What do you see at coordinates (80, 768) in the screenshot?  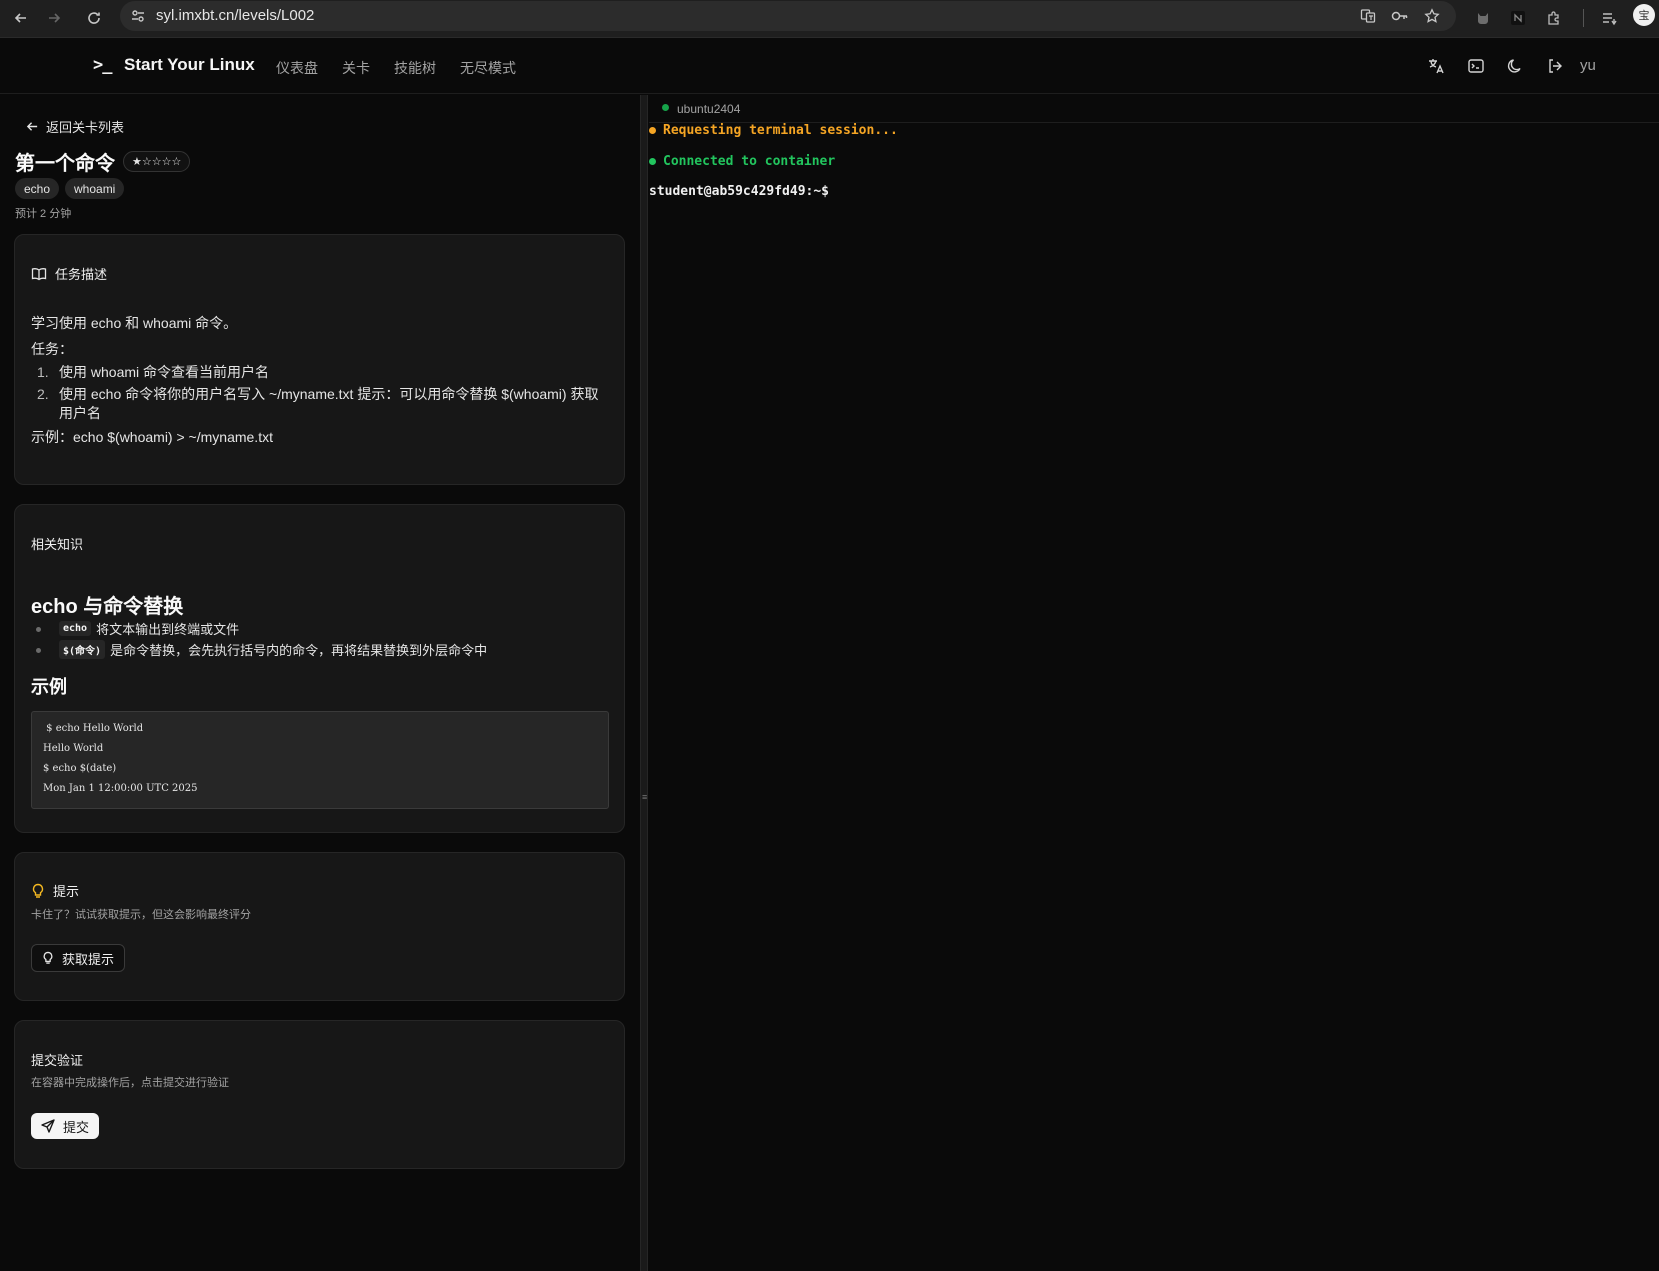 I see `code-line: $ echo $(date)` at bounding box center [80, 768].